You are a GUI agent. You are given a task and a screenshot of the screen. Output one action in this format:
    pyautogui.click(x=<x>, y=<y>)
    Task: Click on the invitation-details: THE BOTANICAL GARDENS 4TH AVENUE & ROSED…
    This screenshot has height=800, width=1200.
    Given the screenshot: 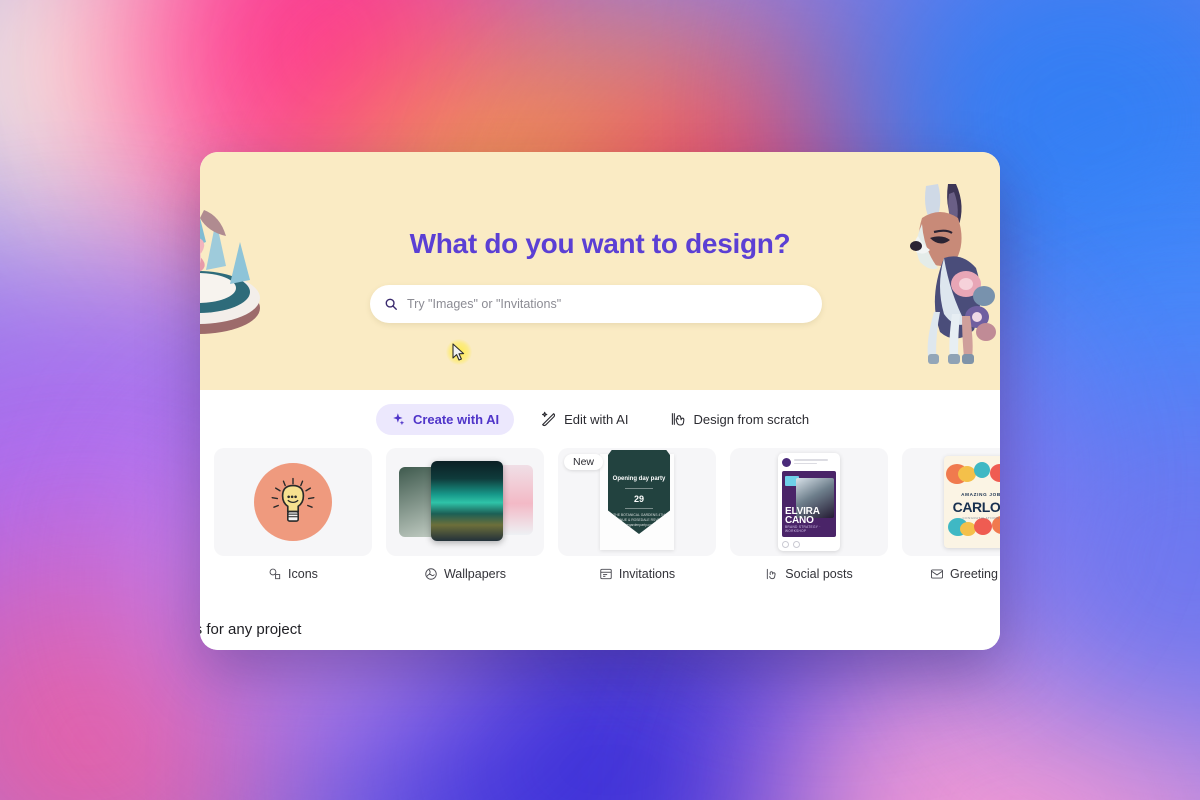 What is the action you would take?
    pyautogui.click(x=639, y=520)
    